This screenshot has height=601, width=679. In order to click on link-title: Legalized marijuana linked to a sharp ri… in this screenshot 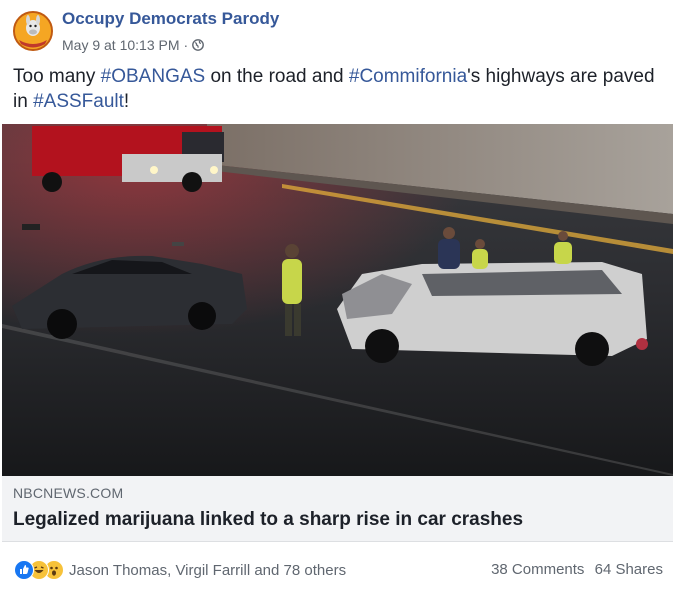, I will do `click(268, 520)`.